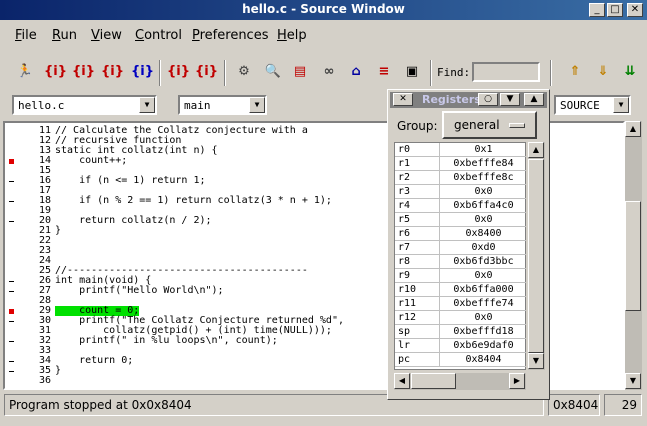  I want to click on locals-icon: ⌂, so click(356, 72).